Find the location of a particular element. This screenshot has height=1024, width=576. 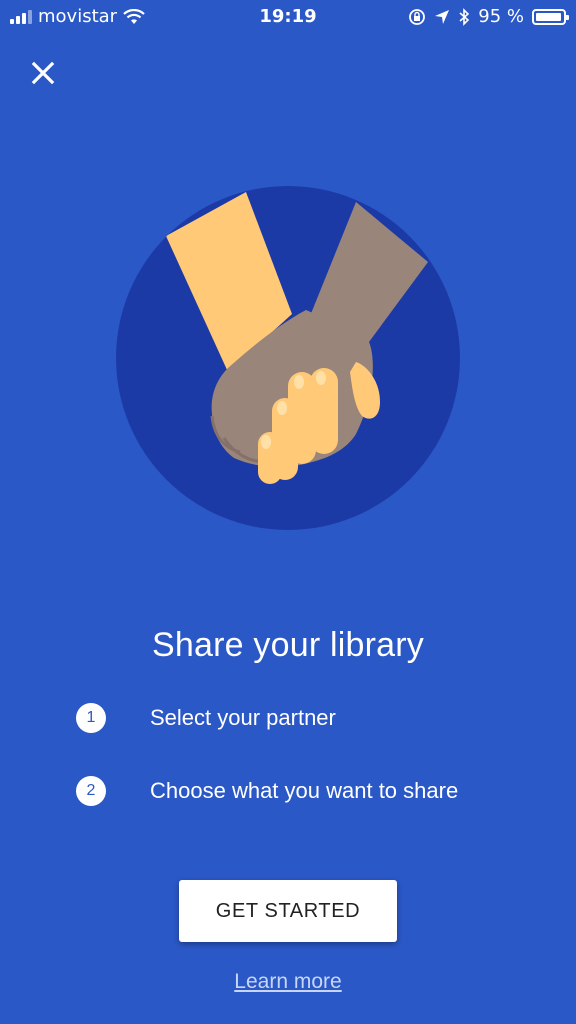

battery-percent: 95 % is located at coordinates (501, 16).